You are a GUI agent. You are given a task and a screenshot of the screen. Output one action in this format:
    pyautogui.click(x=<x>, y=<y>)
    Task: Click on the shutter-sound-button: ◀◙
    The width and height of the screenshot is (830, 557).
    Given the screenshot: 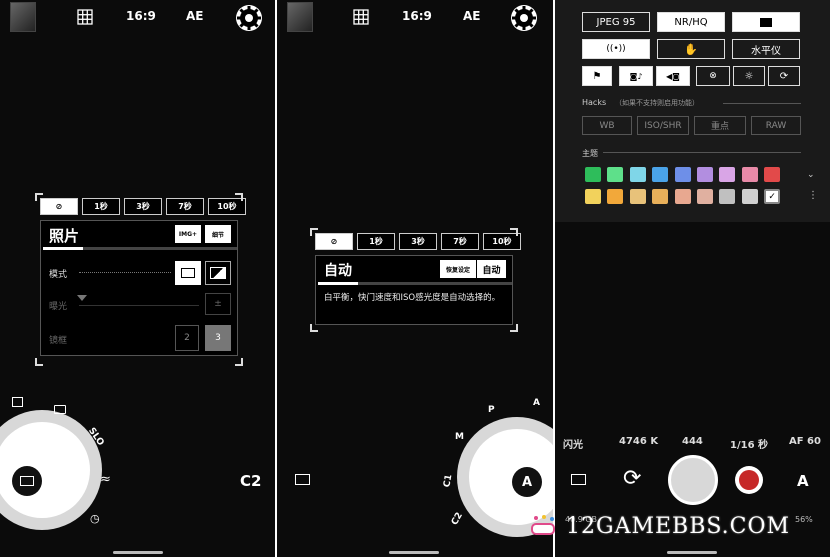 What is the action you would take?
    pyautogui.click(x=673, y=76)
    